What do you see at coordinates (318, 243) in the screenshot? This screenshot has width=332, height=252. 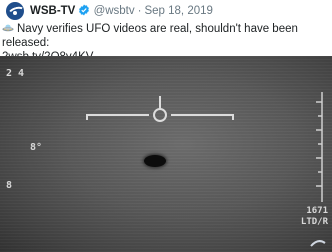 I see `wsb-watermark-logo-icon` at bounding box center [318, 243].